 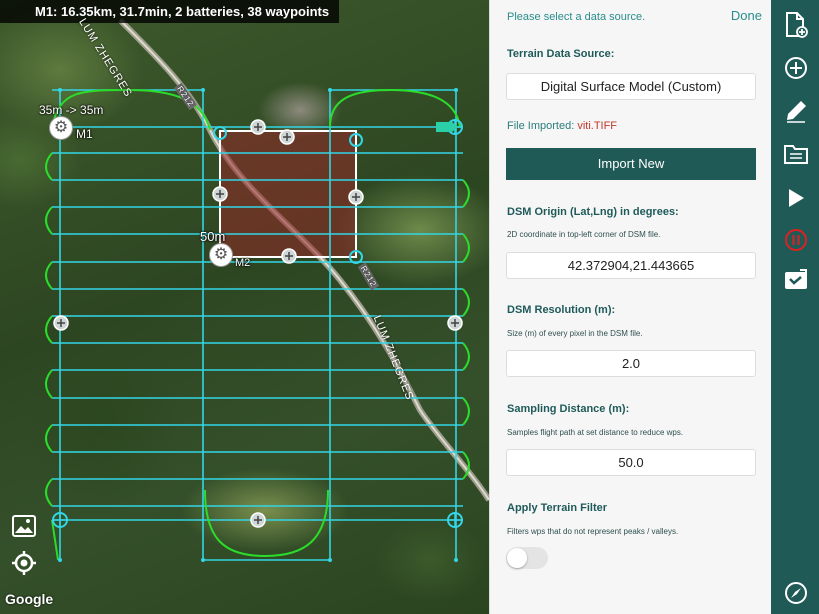 I want to click on panel-hint: Please select a data source., so click(x=576, y=17).